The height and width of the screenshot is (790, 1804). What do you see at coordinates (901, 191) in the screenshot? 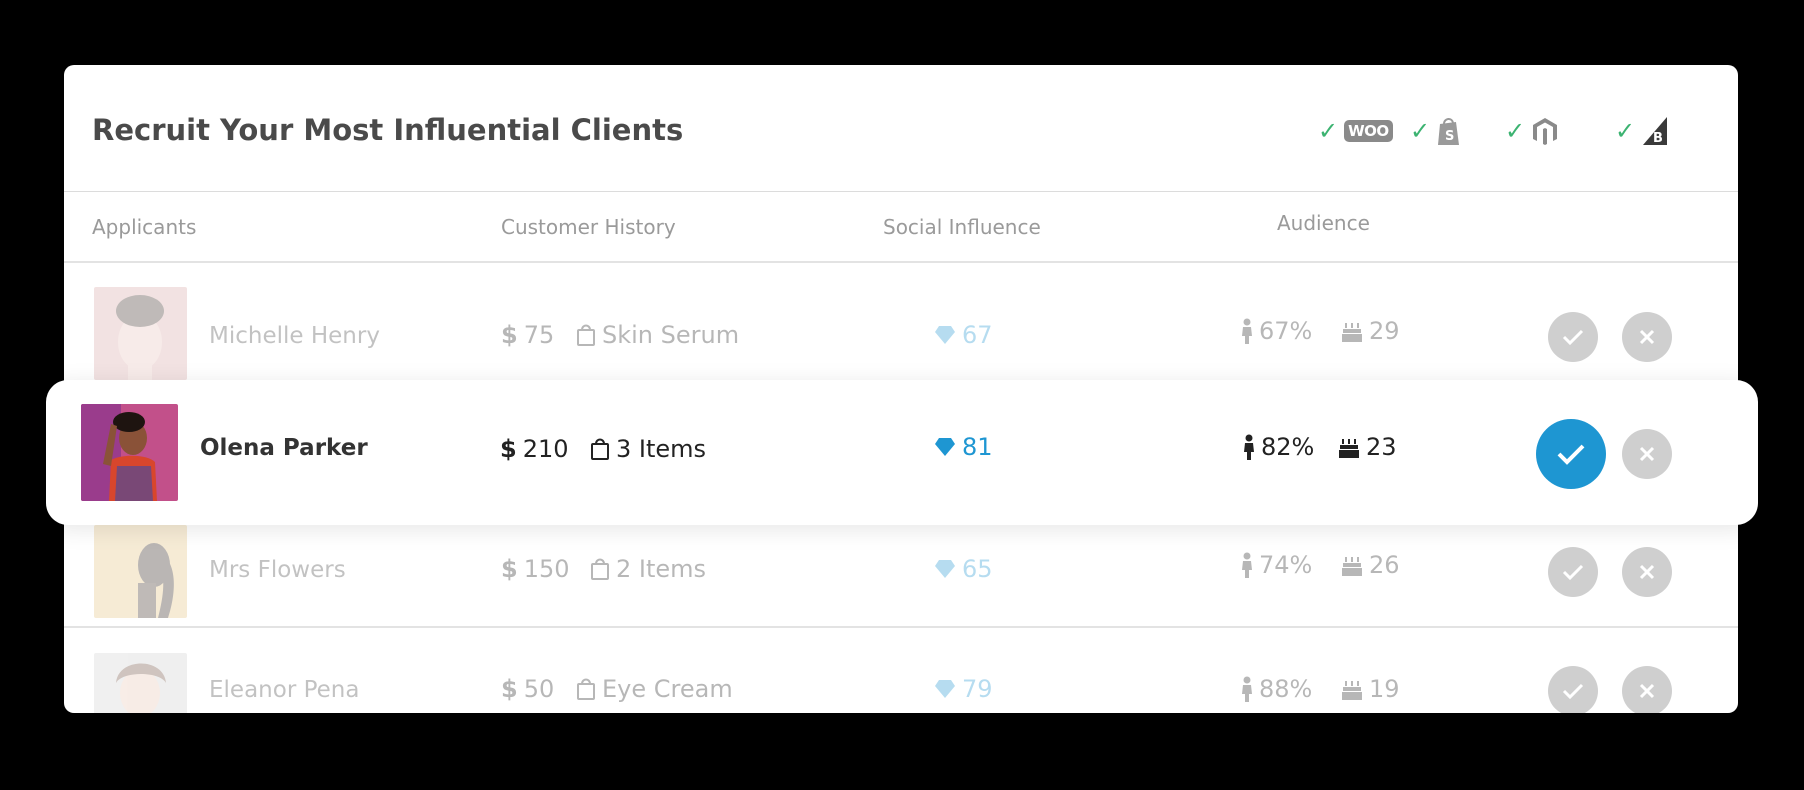
I see `header-divider` at bounding box center [901, 191].